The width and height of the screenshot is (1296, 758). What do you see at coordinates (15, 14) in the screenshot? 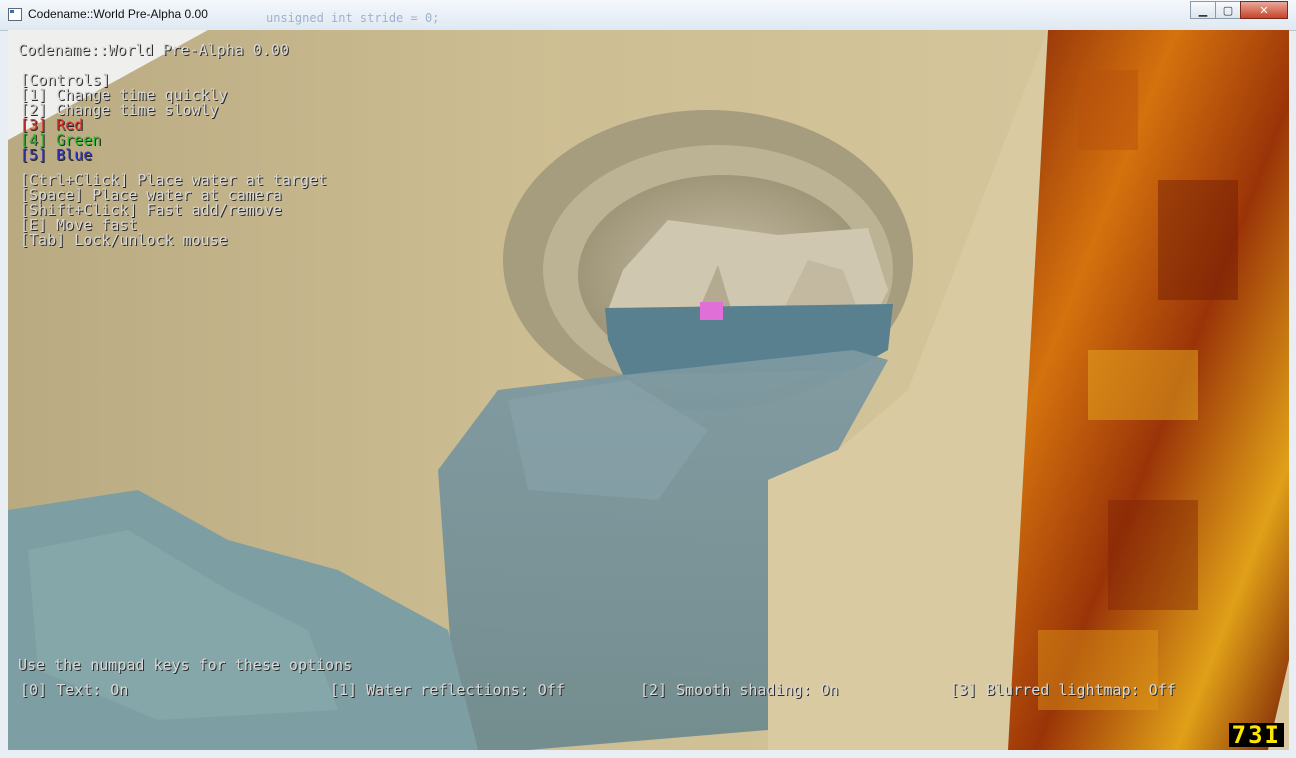
I see `app-window-icon` at bounding box center [15, 14].